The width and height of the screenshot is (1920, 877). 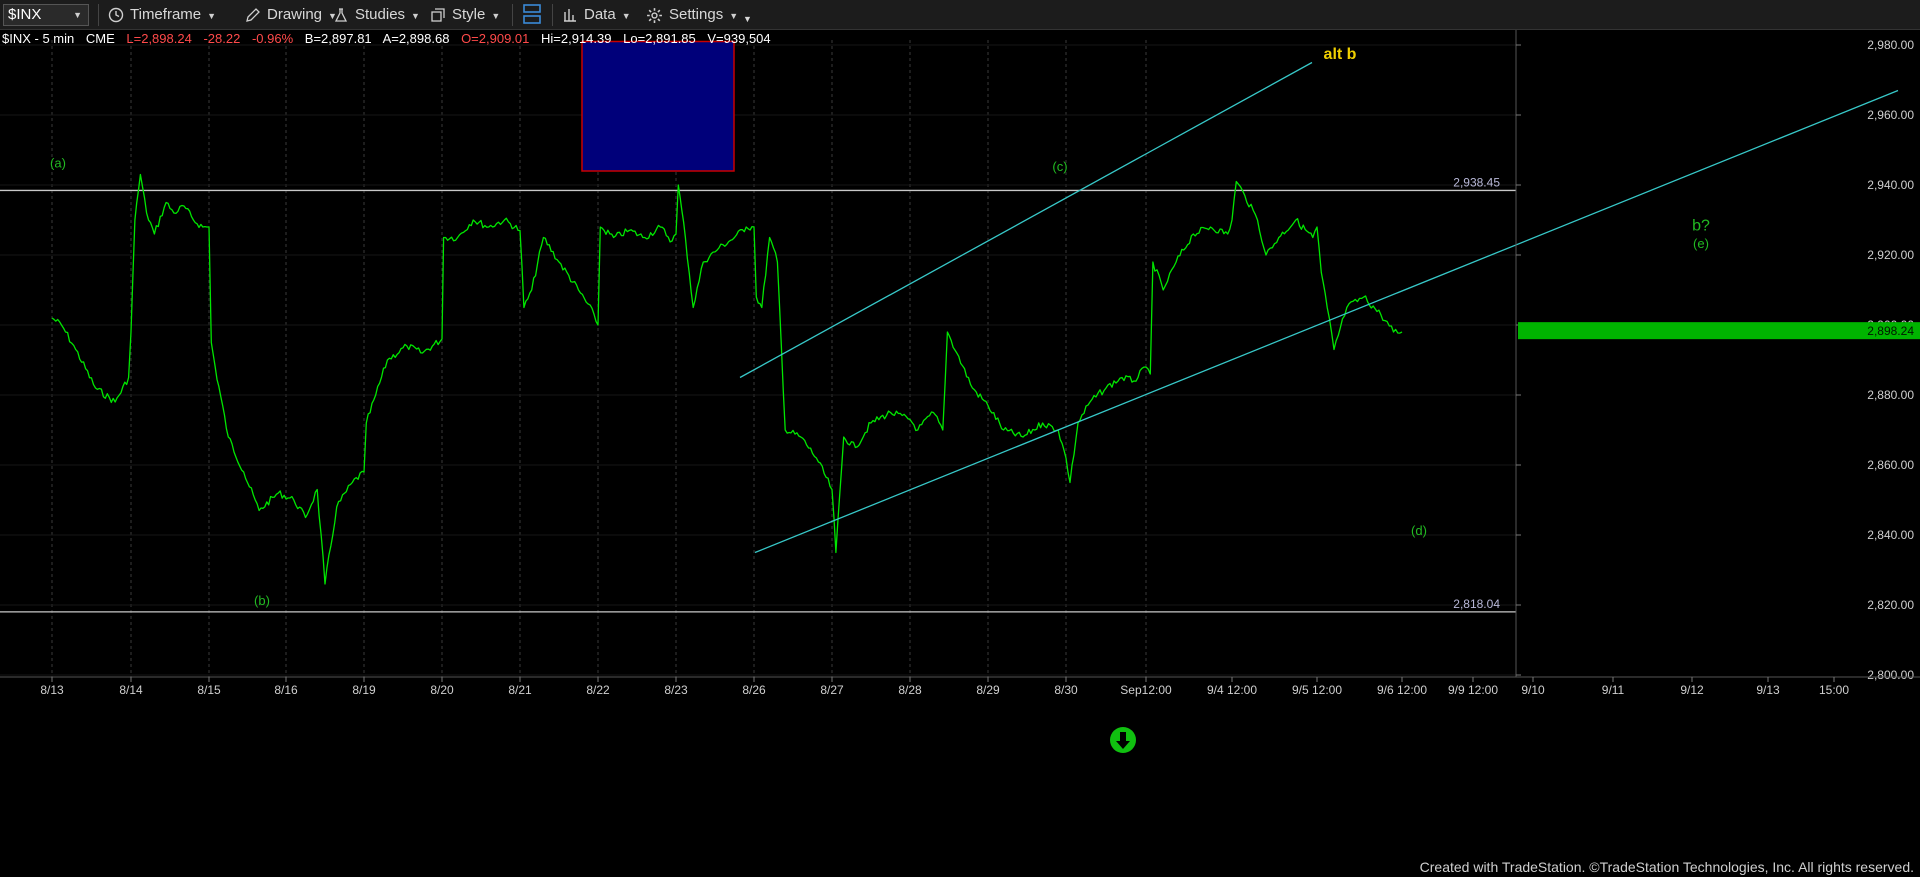 What do you see at coordinates (1402, 690) in the screenshot?
I see `x-tick-label: 9/6 12:00` at bounding box center [1402, 690].